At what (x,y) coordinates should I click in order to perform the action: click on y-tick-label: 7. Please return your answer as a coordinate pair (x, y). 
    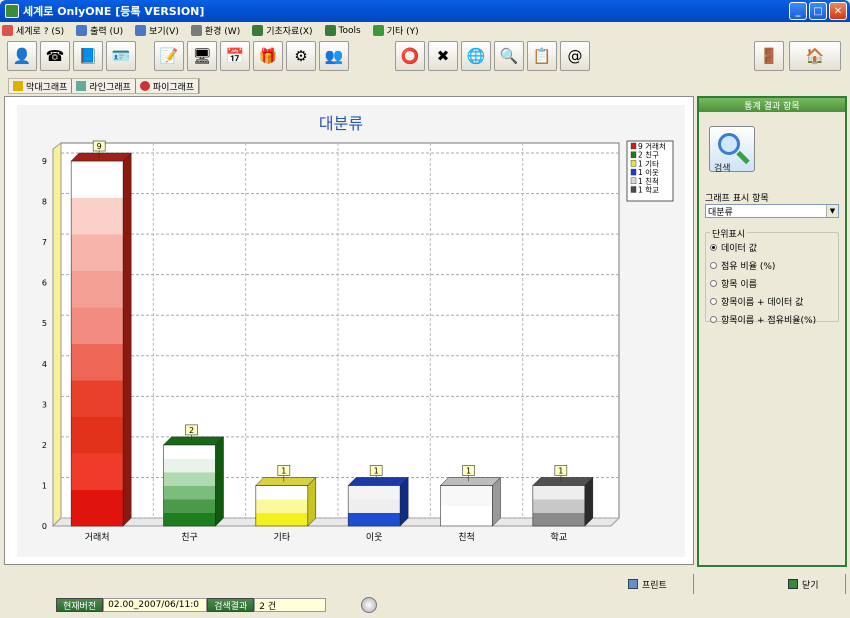
    Looking at the image, I should click on (44, 242).